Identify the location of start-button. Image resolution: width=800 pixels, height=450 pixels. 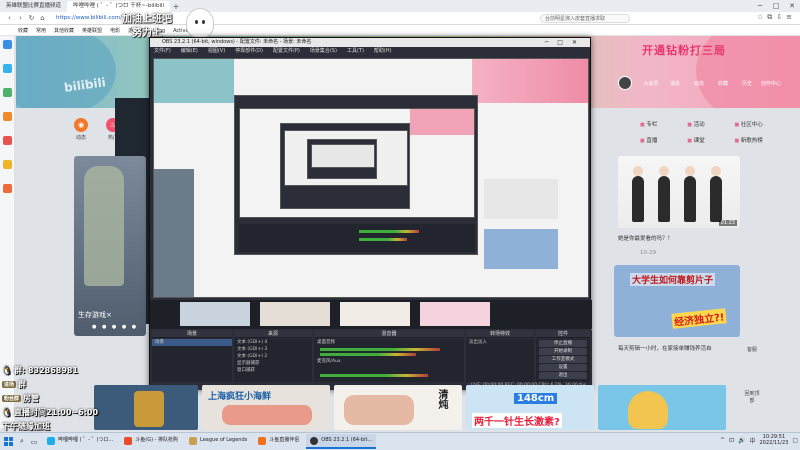
(8, 442).